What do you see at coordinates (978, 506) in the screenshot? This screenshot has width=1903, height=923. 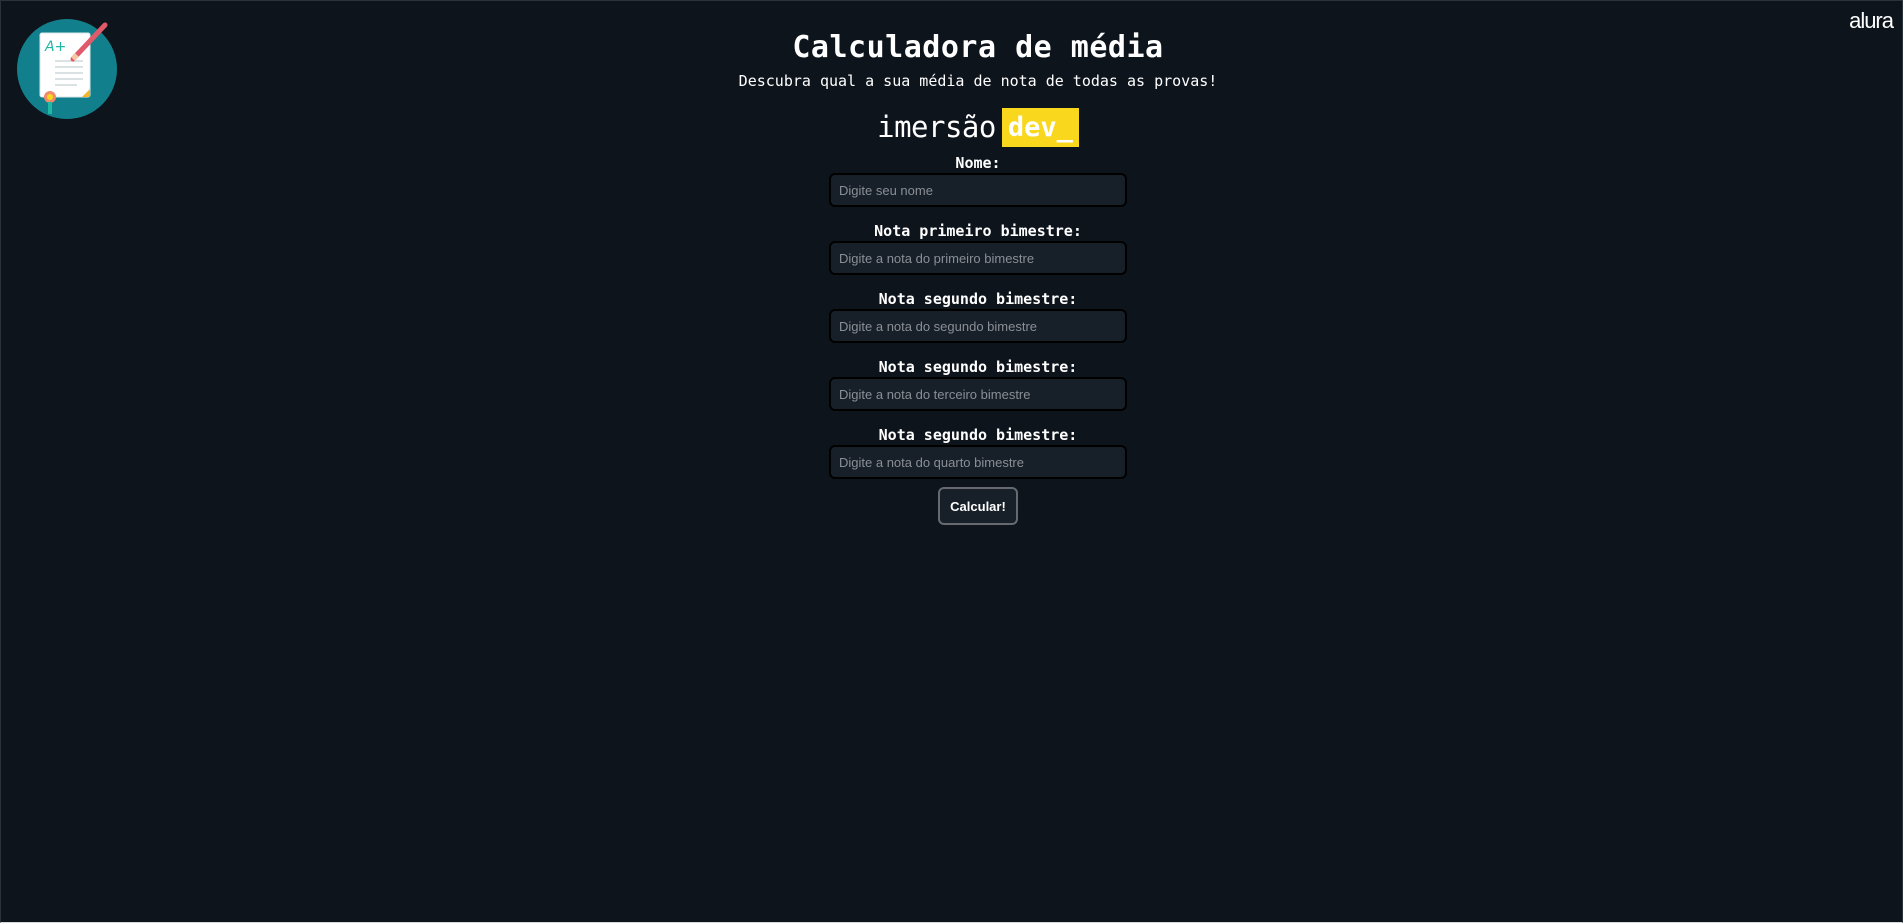 I see `calculate-button: Calcular!` at bounding box center [978, 506].